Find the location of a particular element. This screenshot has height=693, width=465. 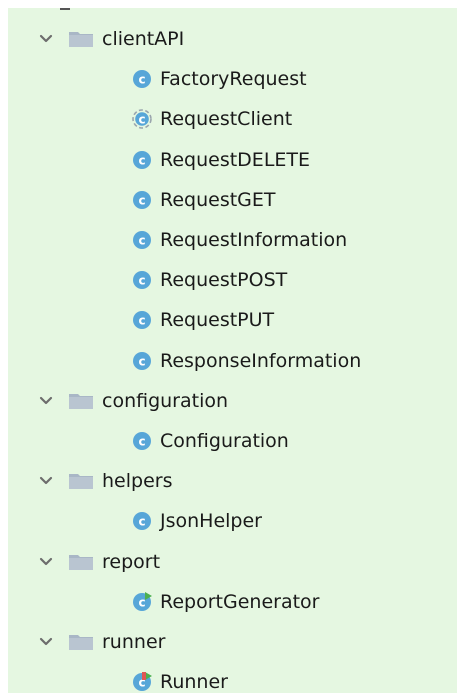

class-label: ReportGenerator is located at coordinates (240, 601).